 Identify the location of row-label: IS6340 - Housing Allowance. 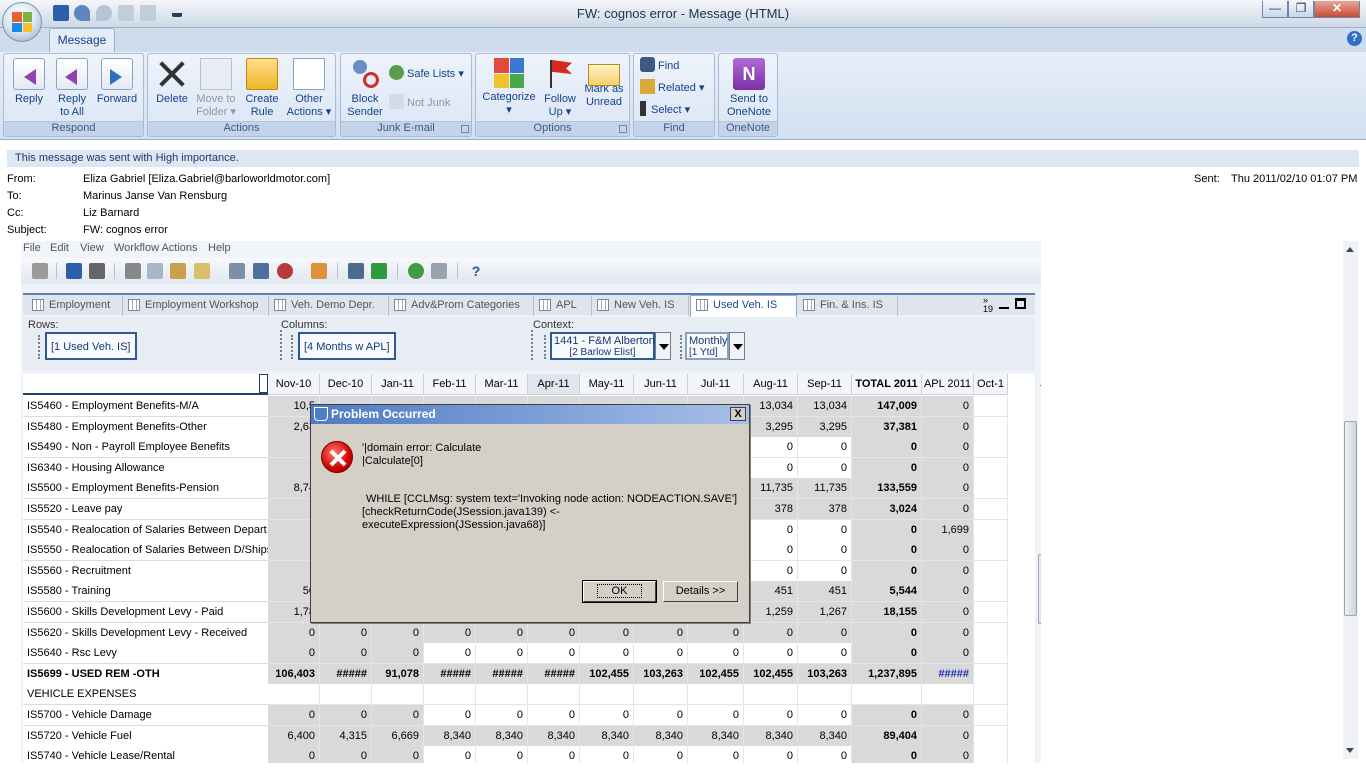
(145, 468).